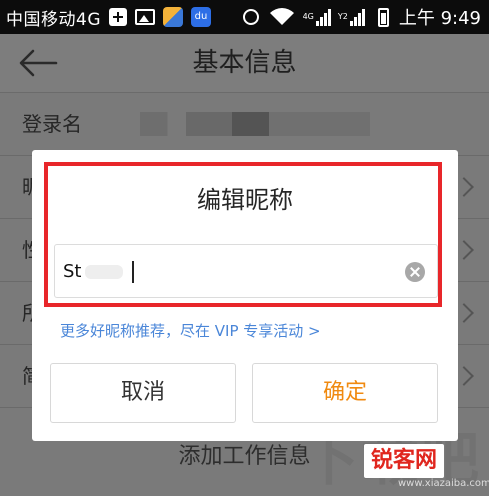 The image size is (489, 496). I want to click on nickname-input-value: St, so click(72, 272).